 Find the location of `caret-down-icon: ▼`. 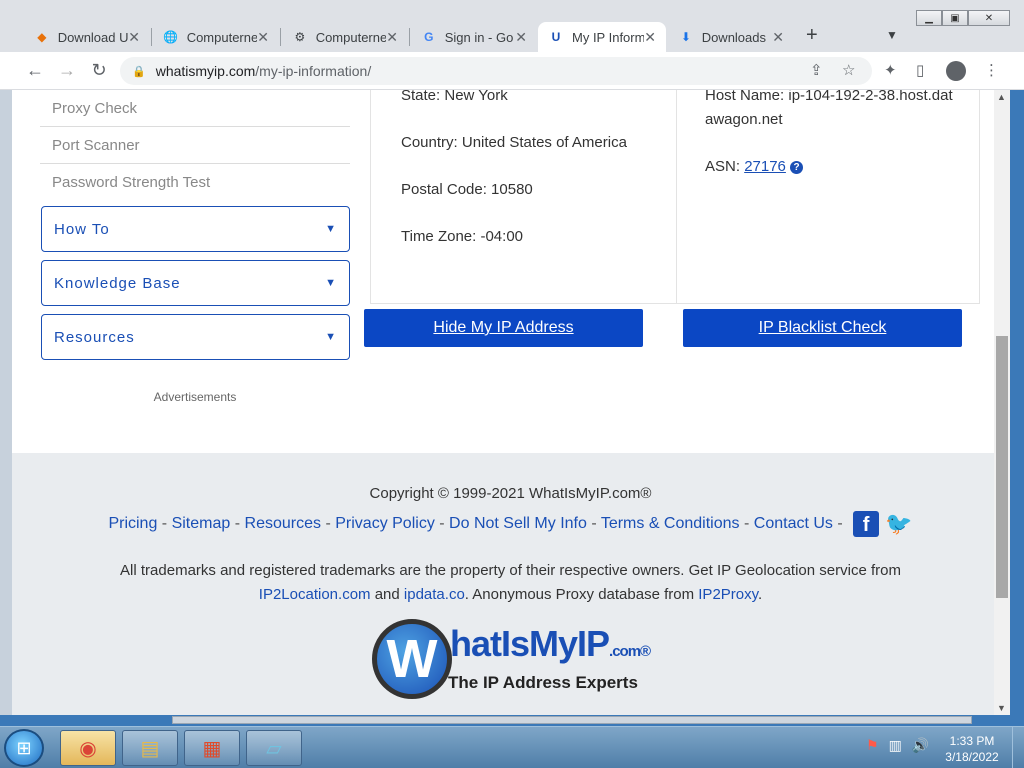

caret-down-icon: ▼ is located at coordinates (331, 283).